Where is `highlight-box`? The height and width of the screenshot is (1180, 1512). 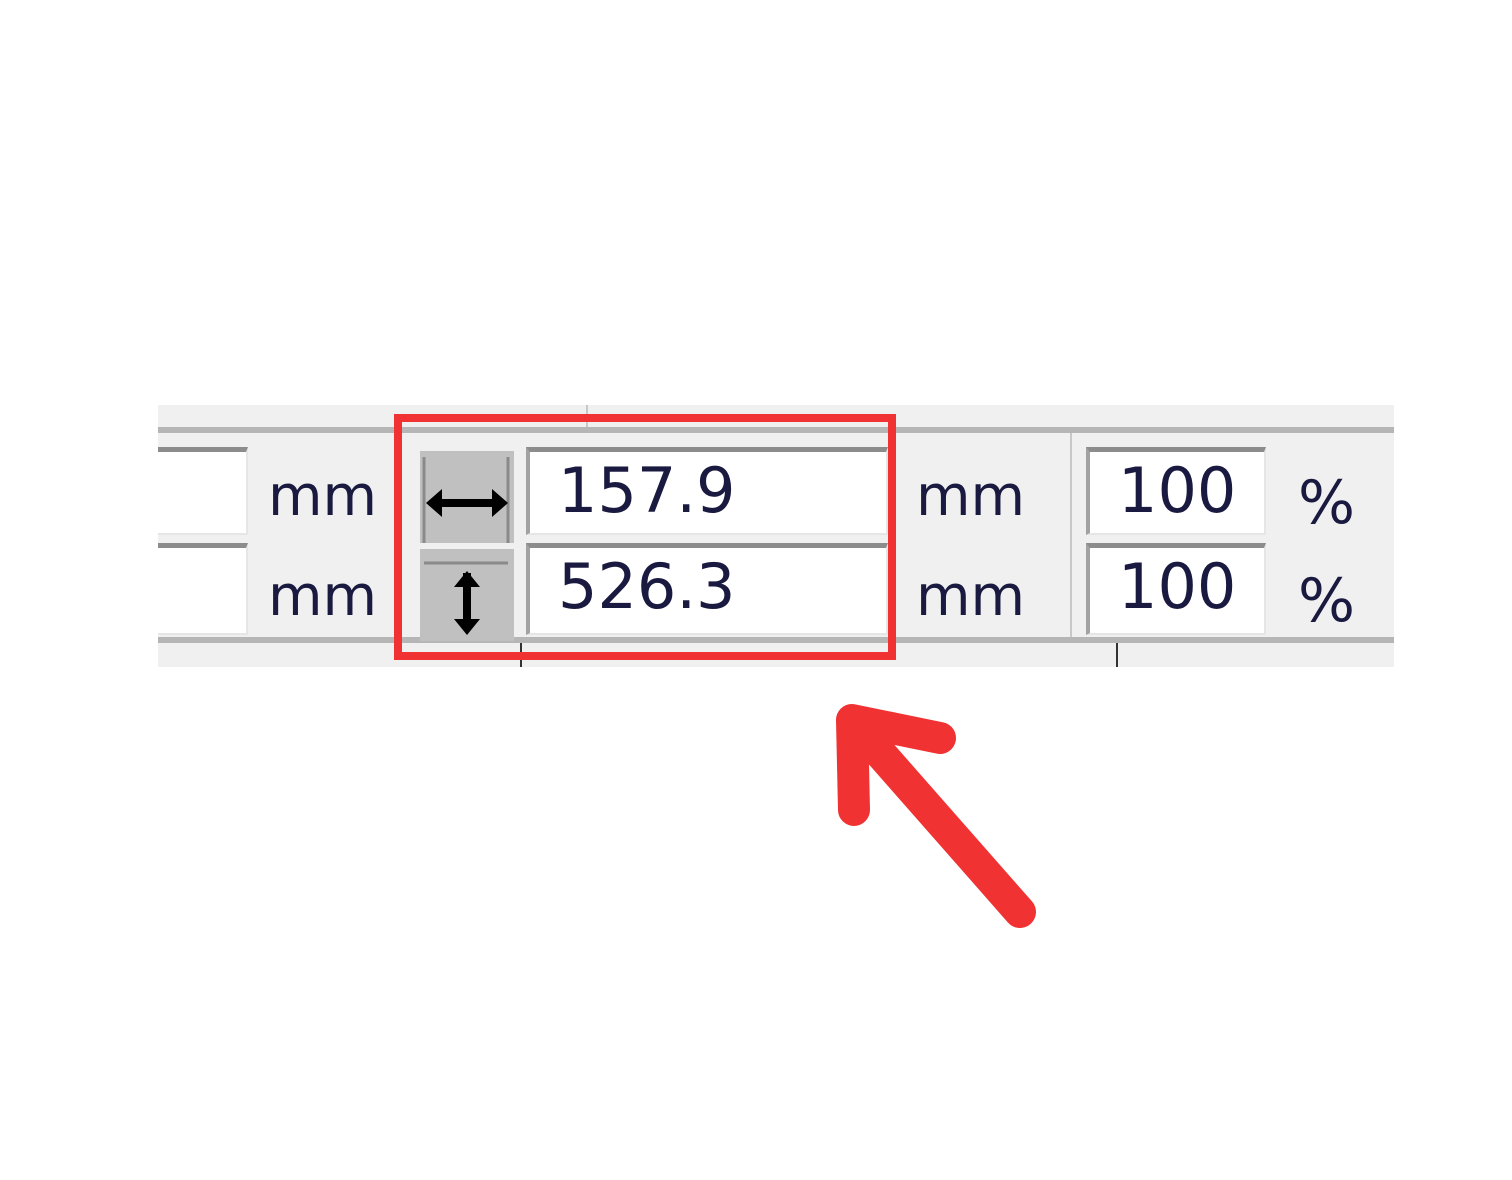 highlight-box is located at coordinates (645, 537).